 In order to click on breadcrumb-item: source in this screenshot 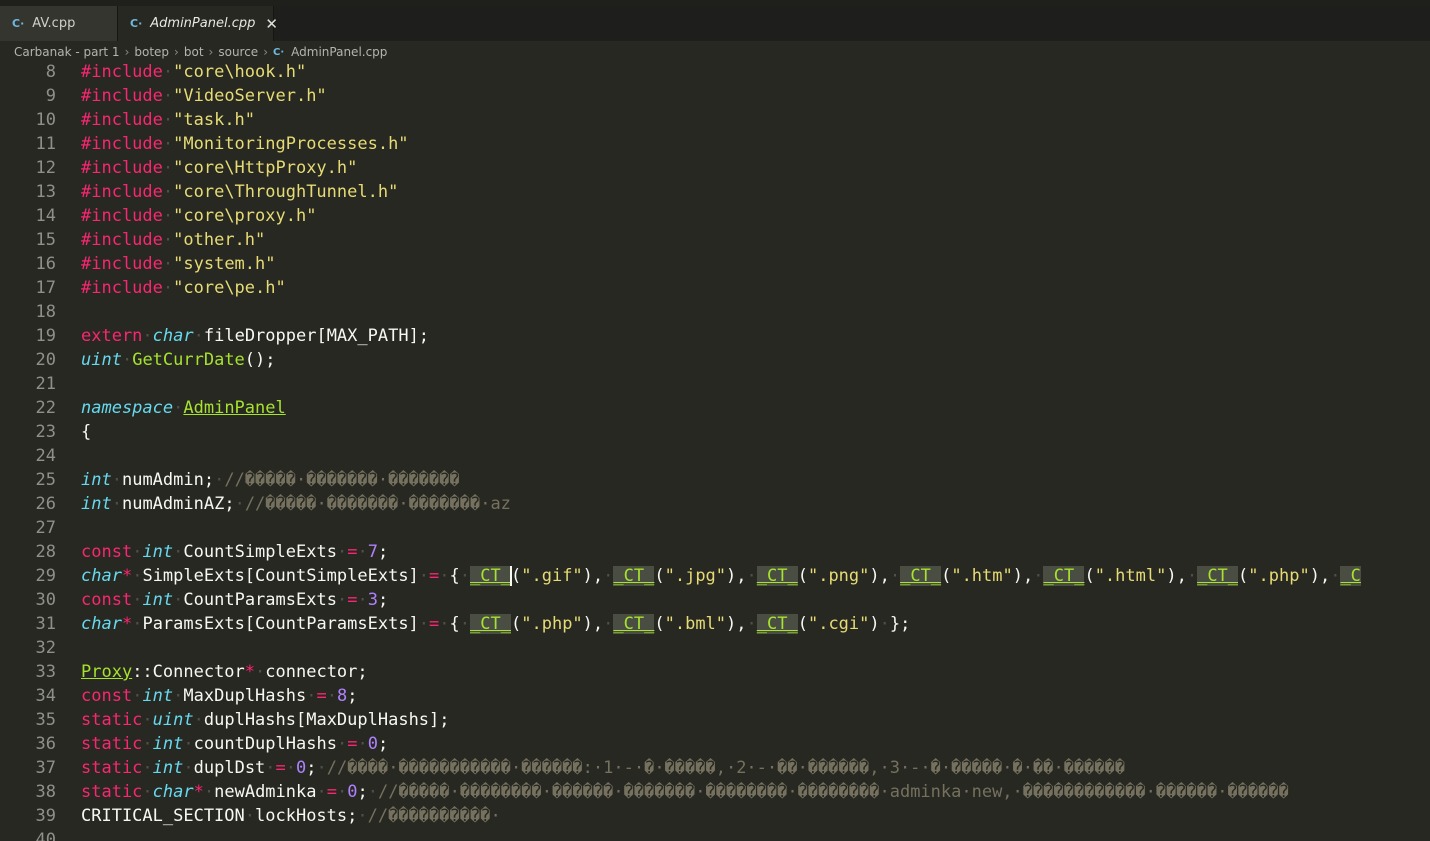, I will do `click(238, 52)`.